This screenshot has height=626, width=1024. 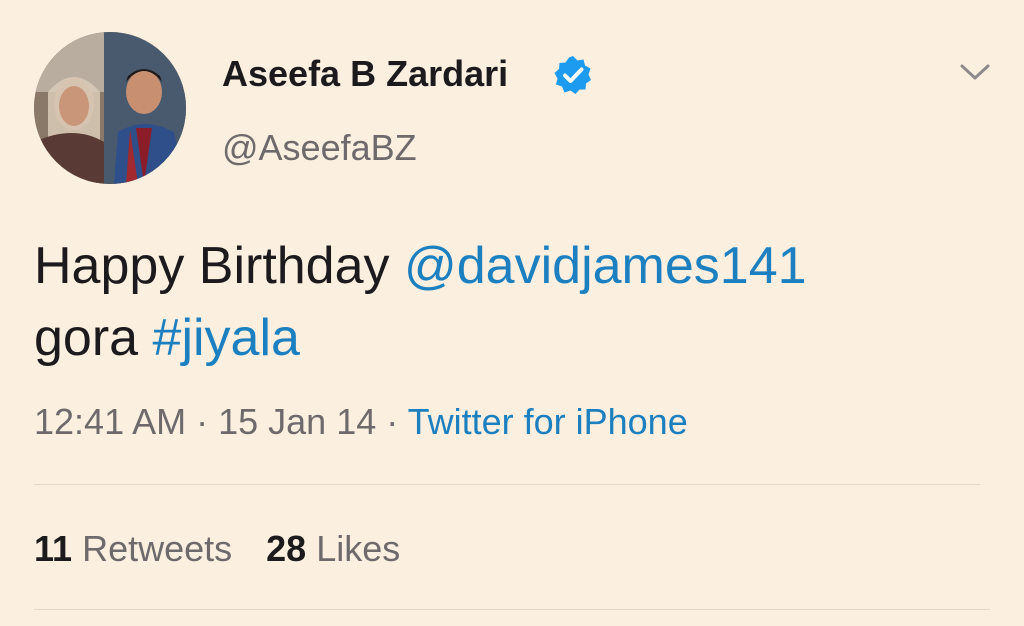 I want to click on mention-link: @davidjames141, so click(x=605, y=266).